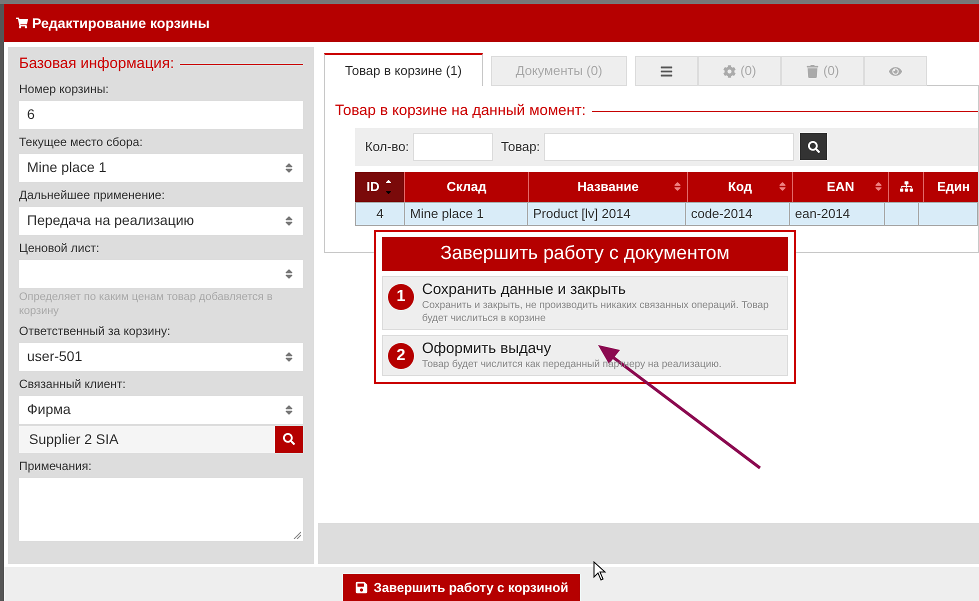  I want to click on table-cell: 4, so click(380, 214).